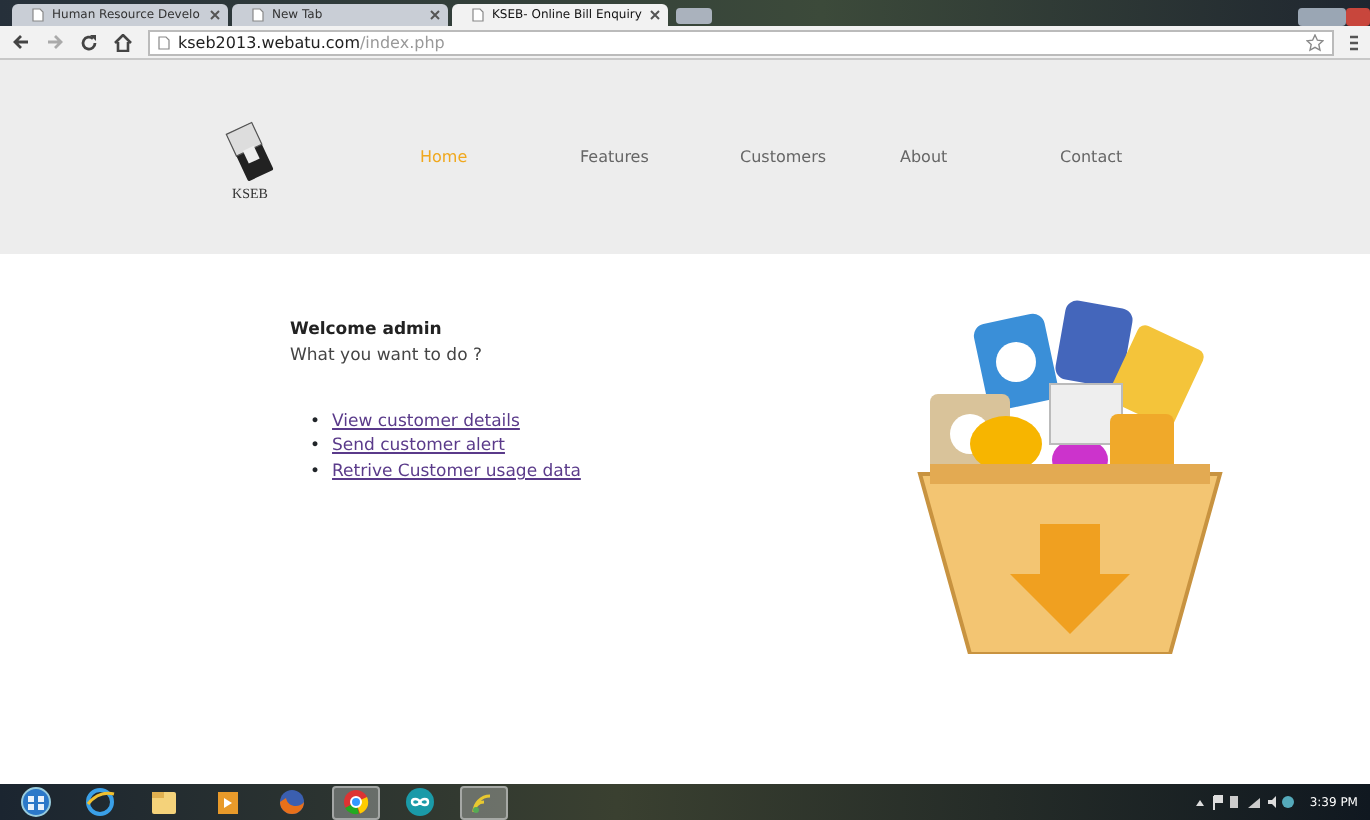 The image size is (1370, 820). Describe the element at coordinates (1315, 42) in the screenshot. I see `star-icon` at that location.